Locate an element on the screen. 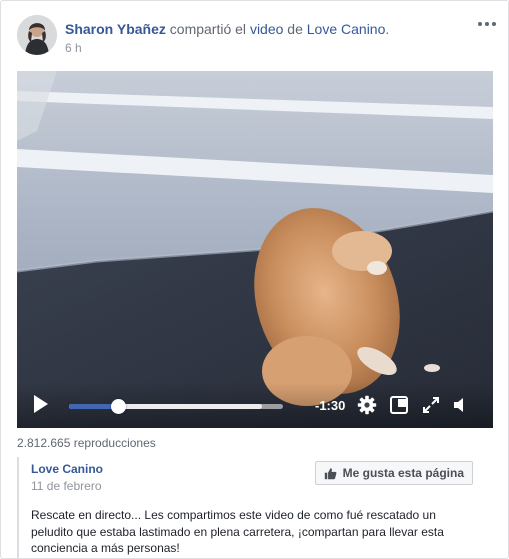 Image resolution: width=509 pixels, height=559 pixels. like-page-label: Me gusta esta página is located at coordinates (403, 473).